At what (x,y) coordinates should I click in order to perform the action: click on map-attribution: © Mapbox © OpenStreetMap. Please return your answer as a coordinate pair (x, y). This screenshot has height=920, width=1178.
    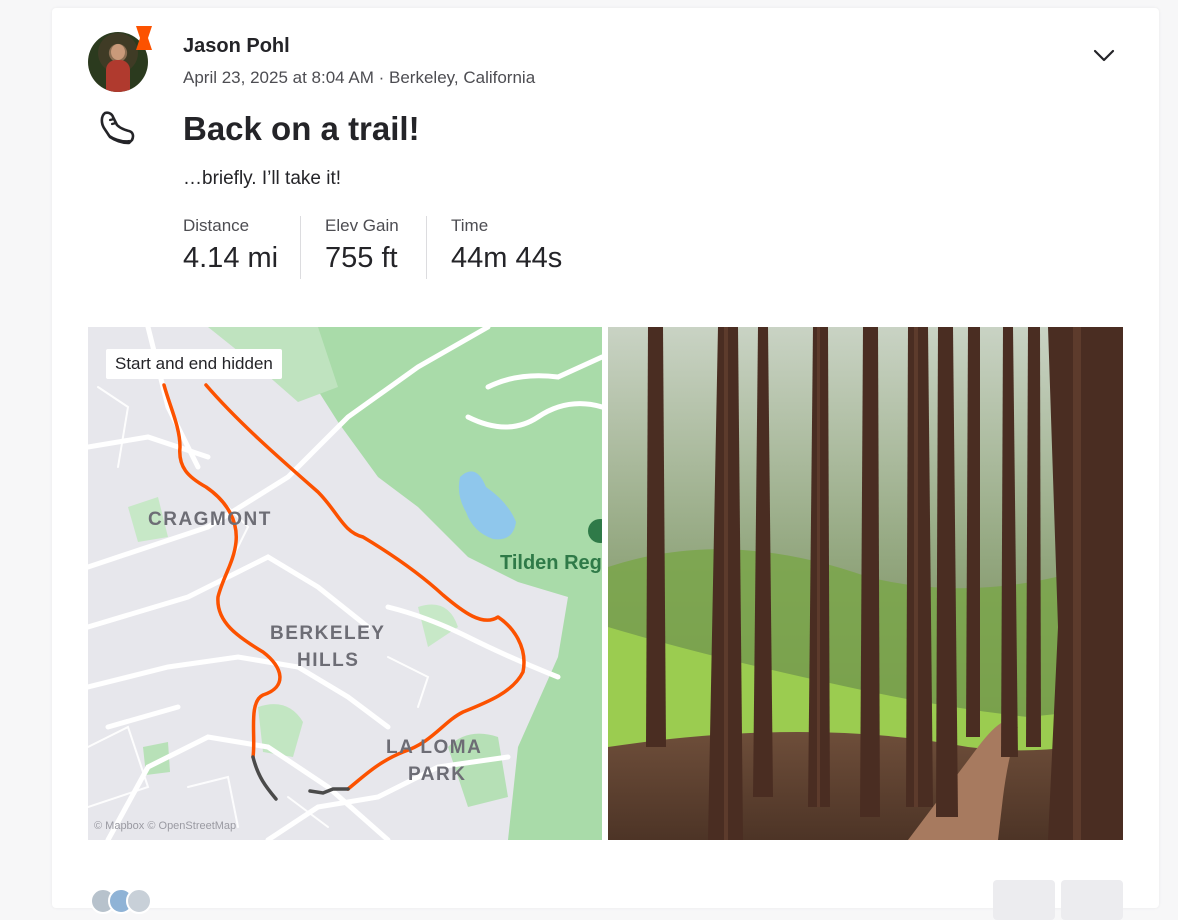
    Looking at the image, I should click on (165, 826).